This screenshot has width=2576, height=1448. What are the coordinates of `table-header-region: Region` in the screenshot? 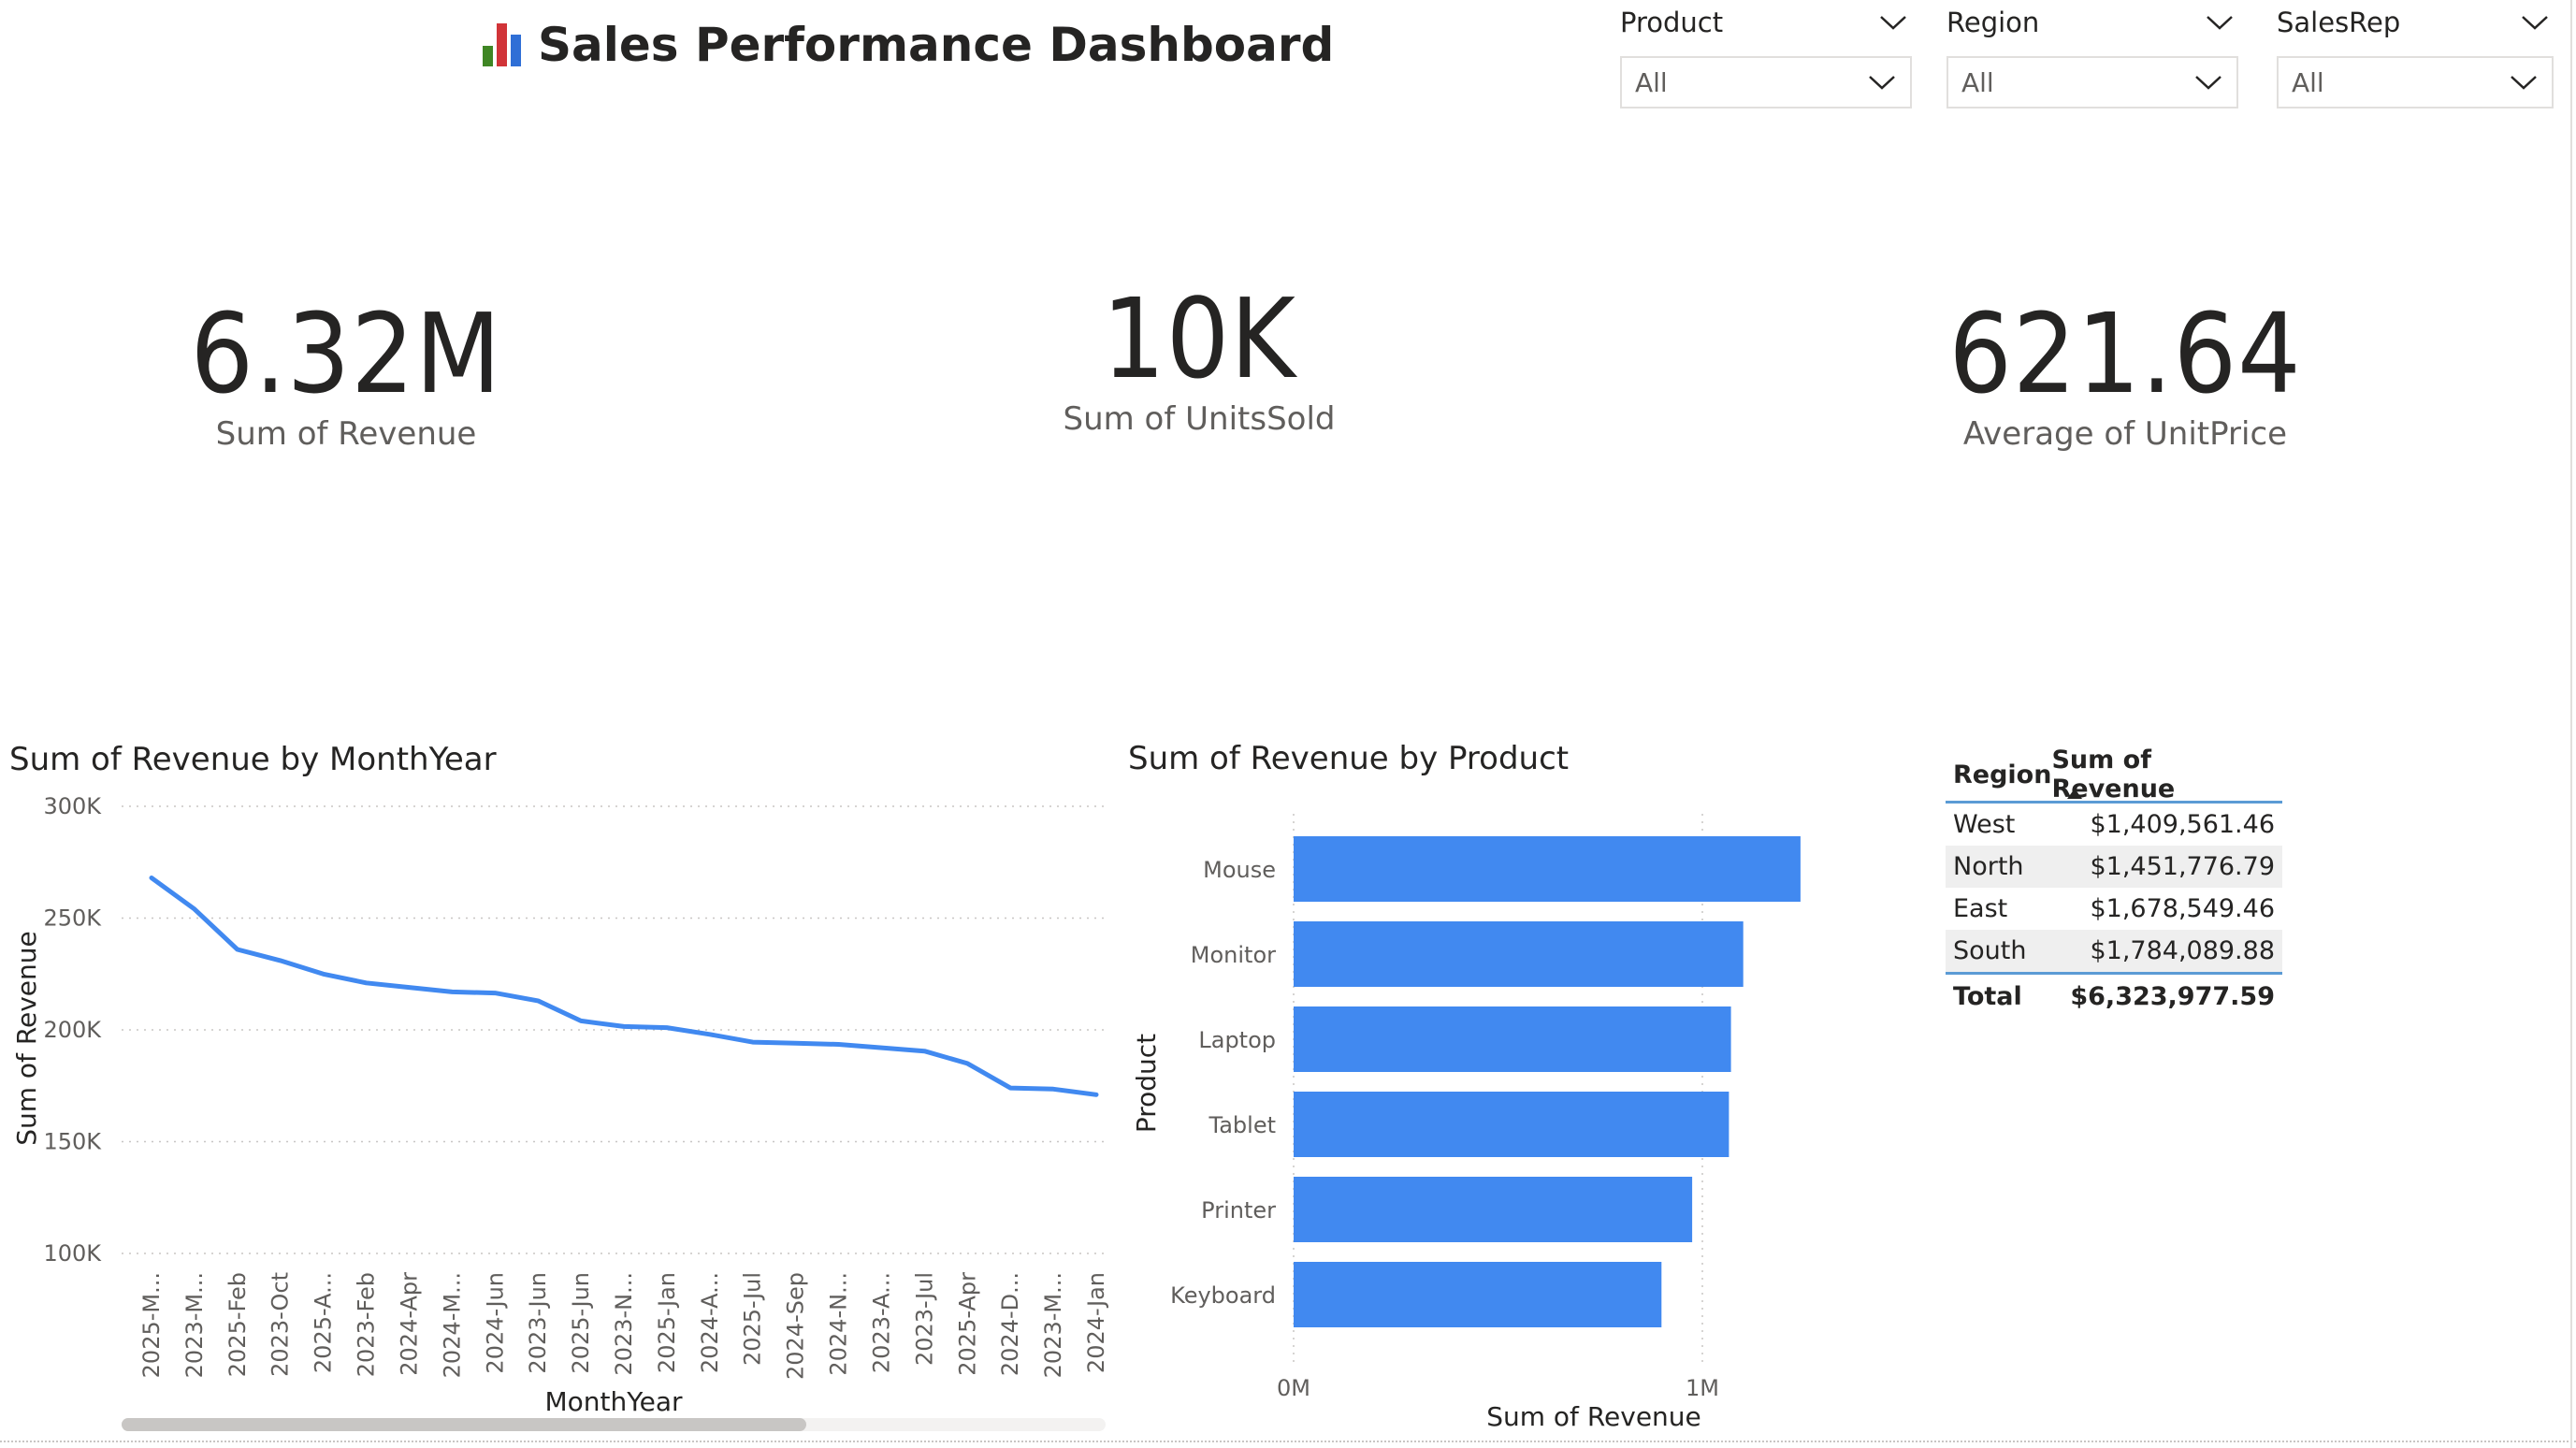 It's located at (2002, 774).